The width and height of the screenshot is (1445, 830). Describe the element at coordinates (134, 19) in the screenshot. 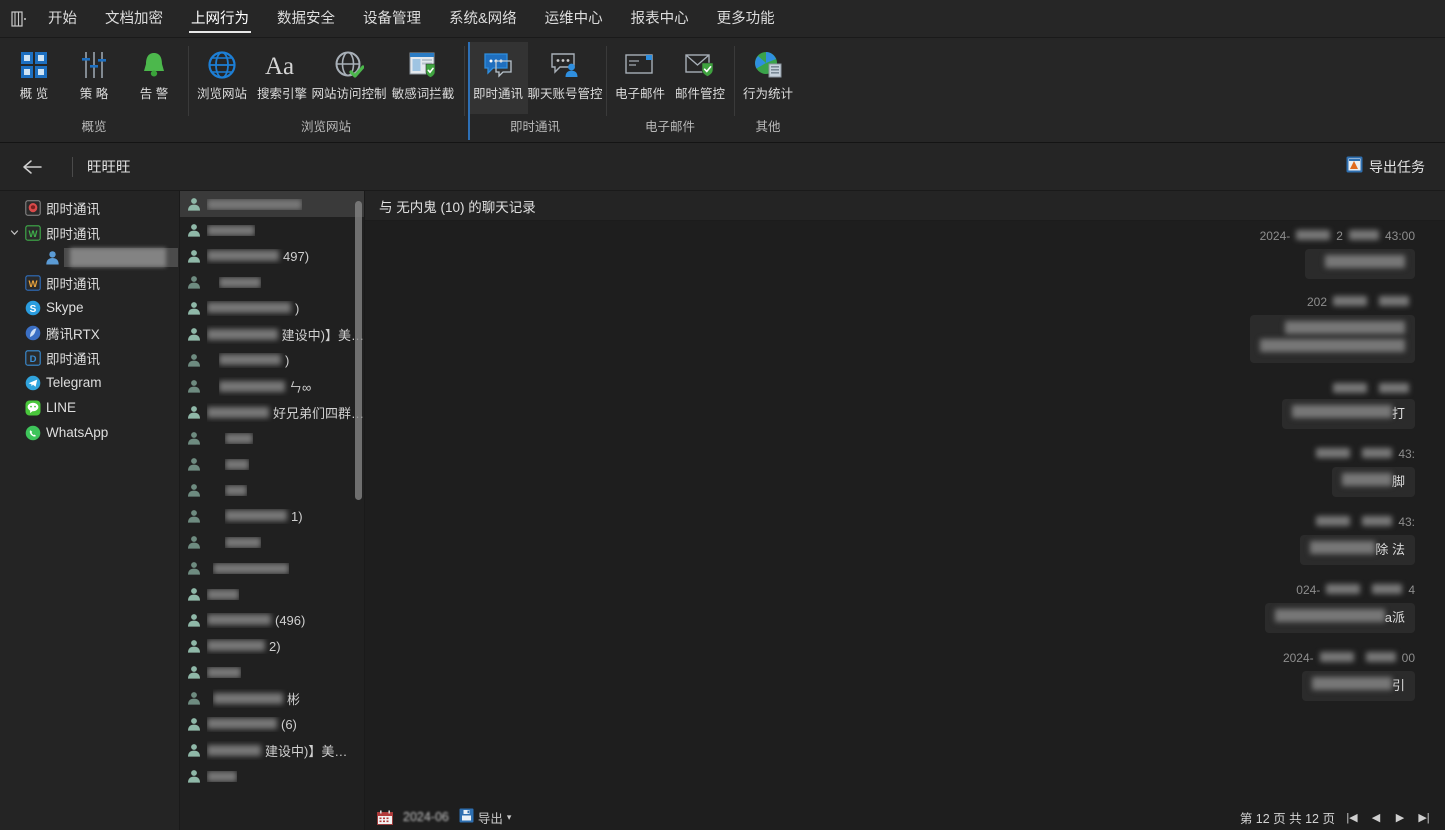

I see `menu-item-1: 文档加密` at that location.